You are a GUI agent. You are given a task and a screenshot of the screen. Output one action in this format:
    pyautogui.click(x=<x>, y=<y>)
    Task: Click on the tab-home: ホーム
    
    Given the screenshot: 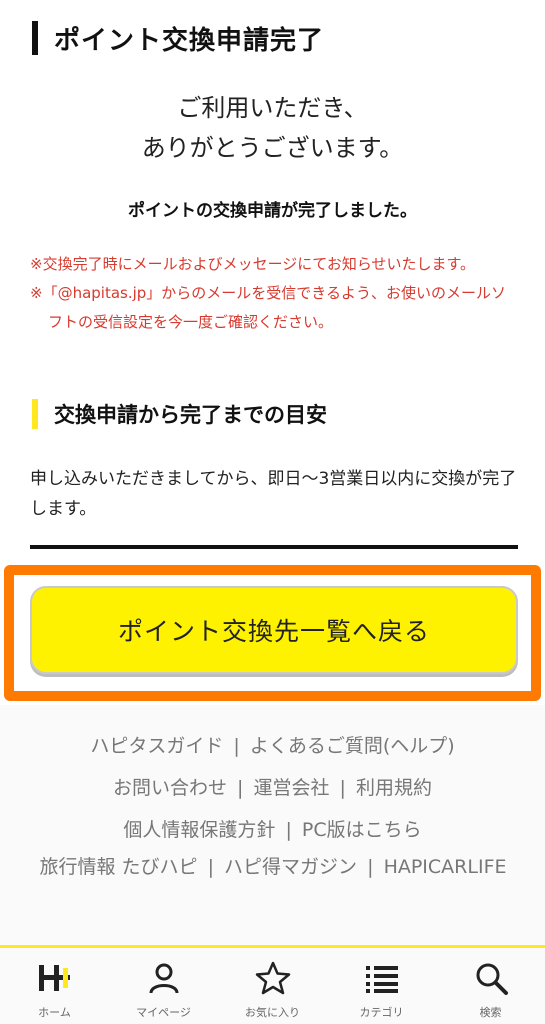 What is the action you would take?
    pyautogui.click(x=54, y=986)
    